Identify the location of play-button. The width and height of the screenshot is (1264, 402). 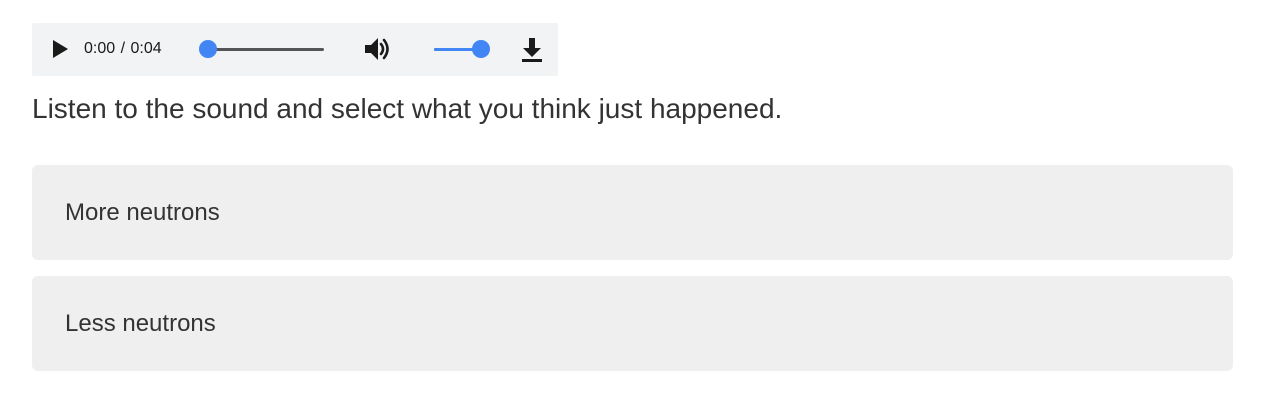
(60, 49).